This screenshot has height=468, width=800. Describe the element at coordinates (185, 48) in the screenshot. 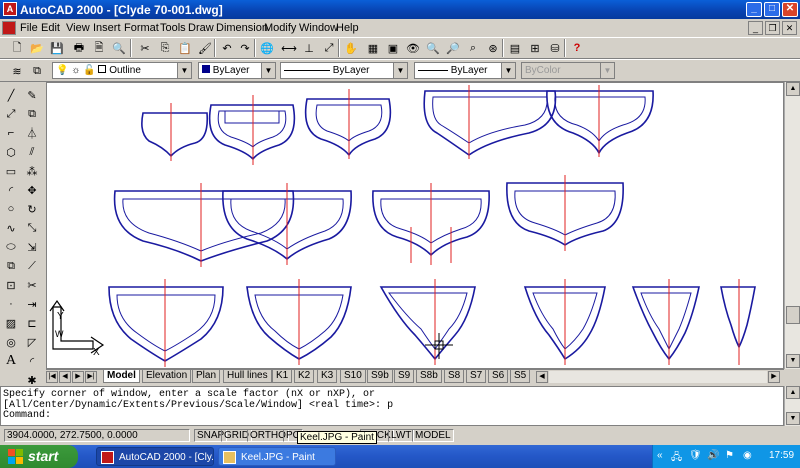

I see `paste-icon: 📋` at that location.